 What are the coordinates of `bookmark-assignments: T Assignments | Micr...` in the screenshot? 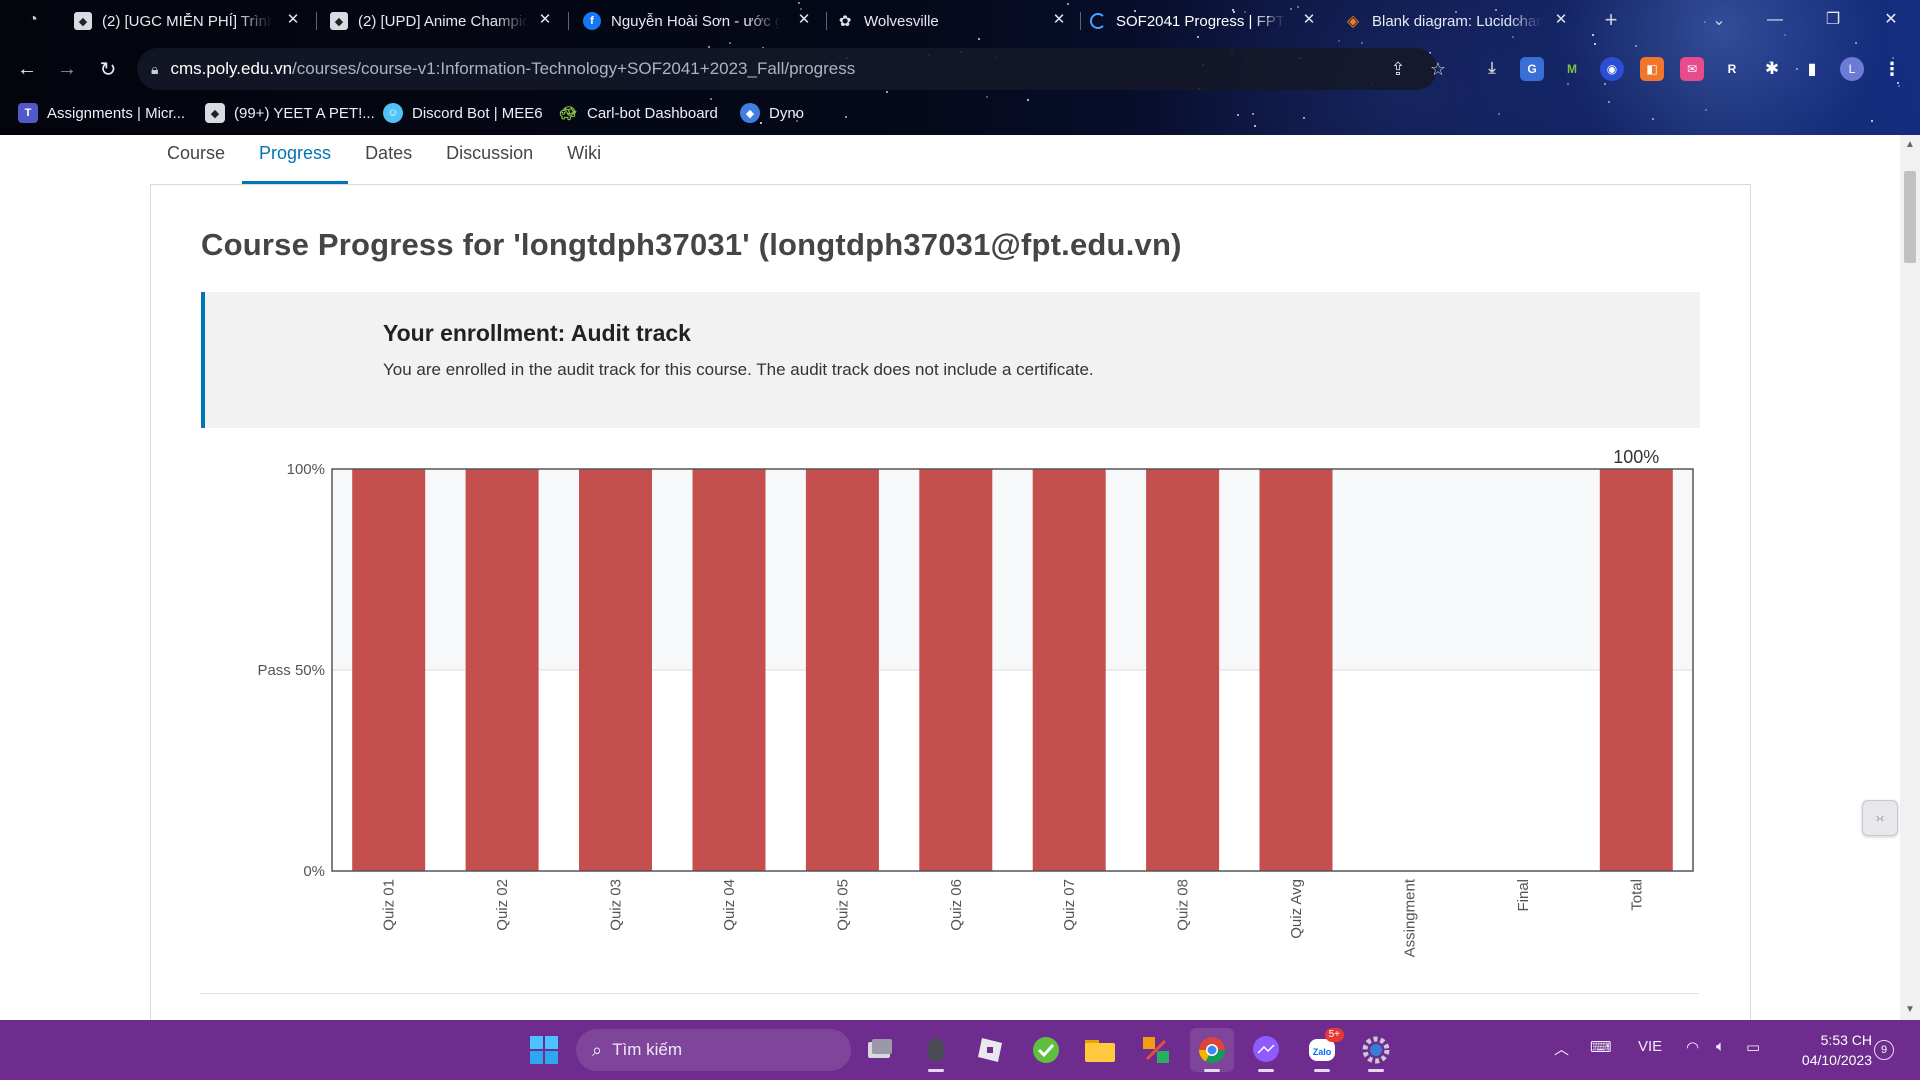 It's located at (101, 113).